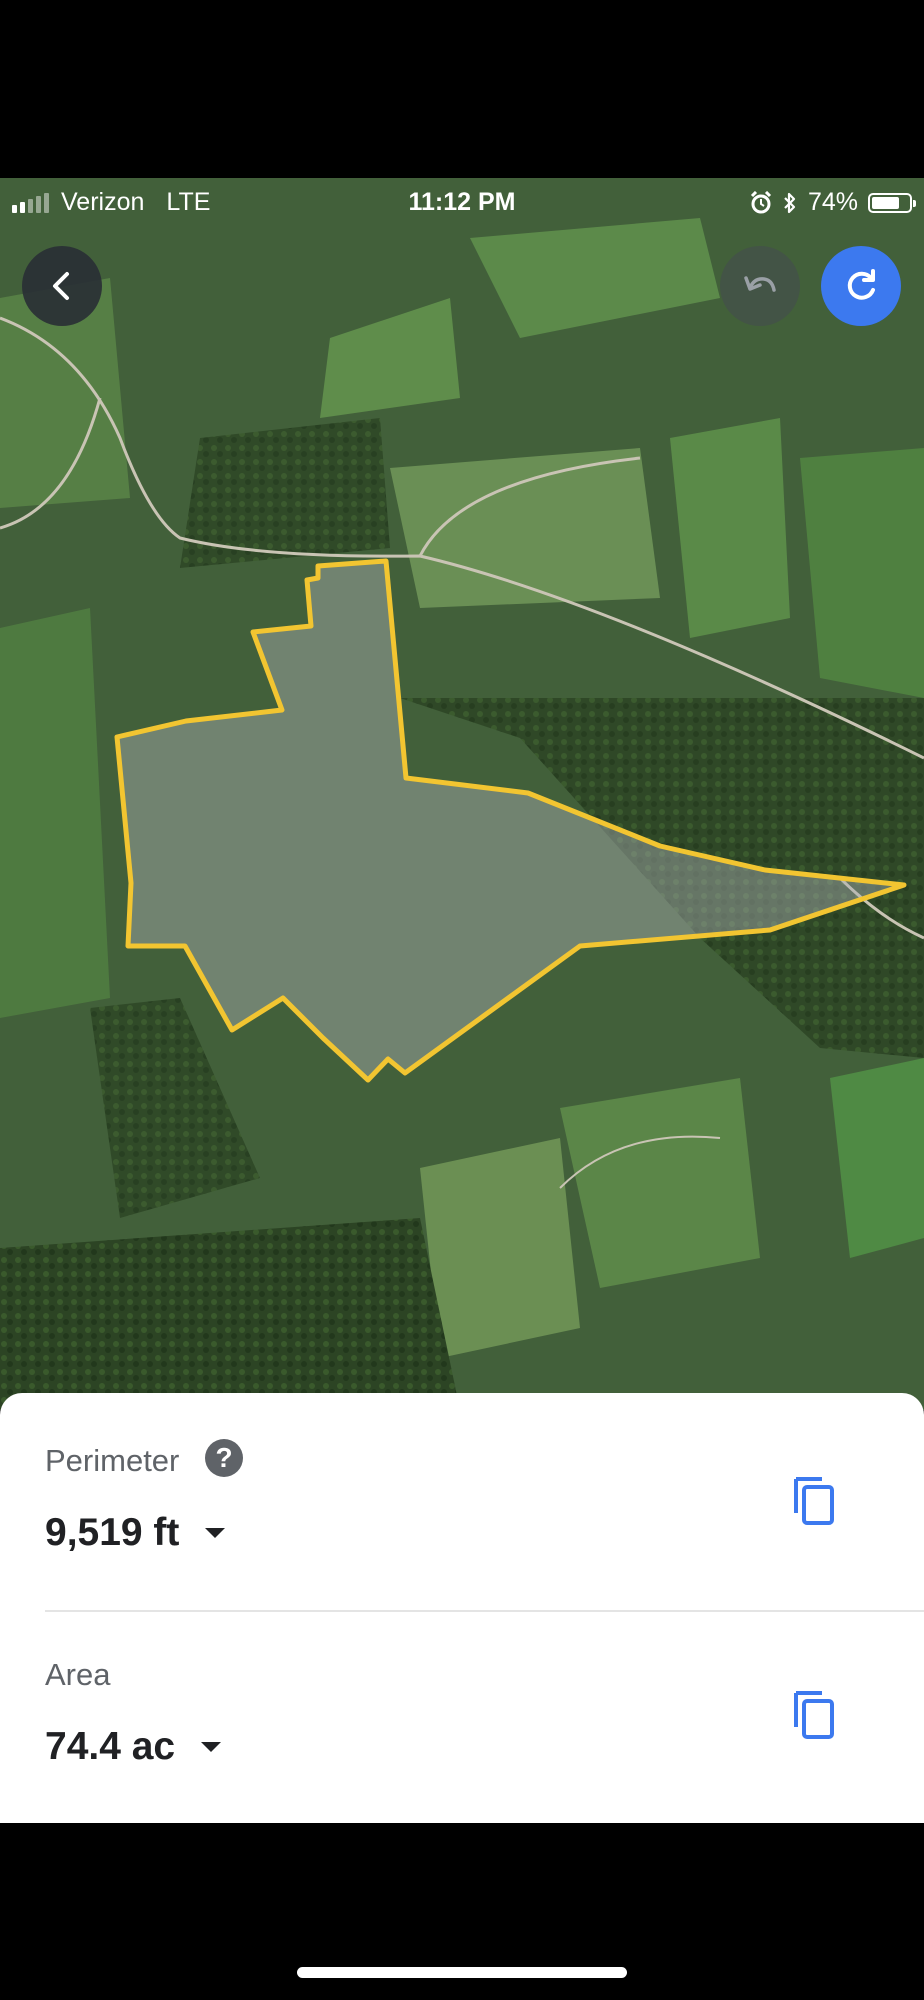  Describe the element at coordinates (790, 202) in the screenshot. I see `bluetooth-icon` at that location.